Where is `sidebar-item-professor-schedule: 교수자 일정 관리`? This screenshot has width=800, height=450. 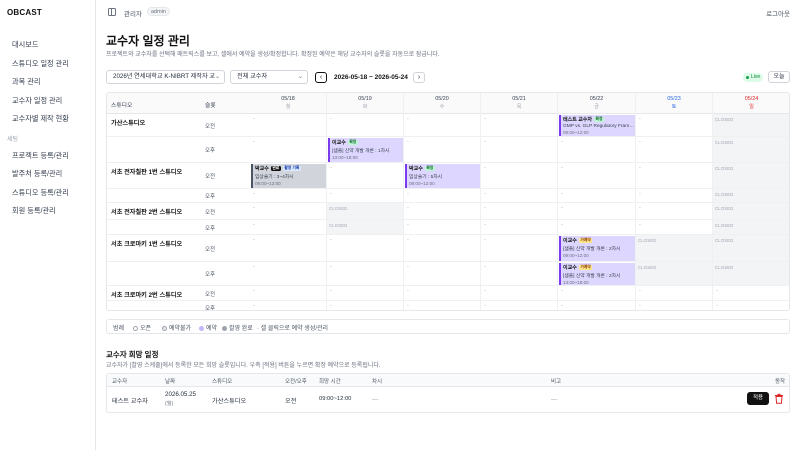 sidebar-item-professor-schedule: 교수자 일정 관리 is located at coordinates (48, 101).